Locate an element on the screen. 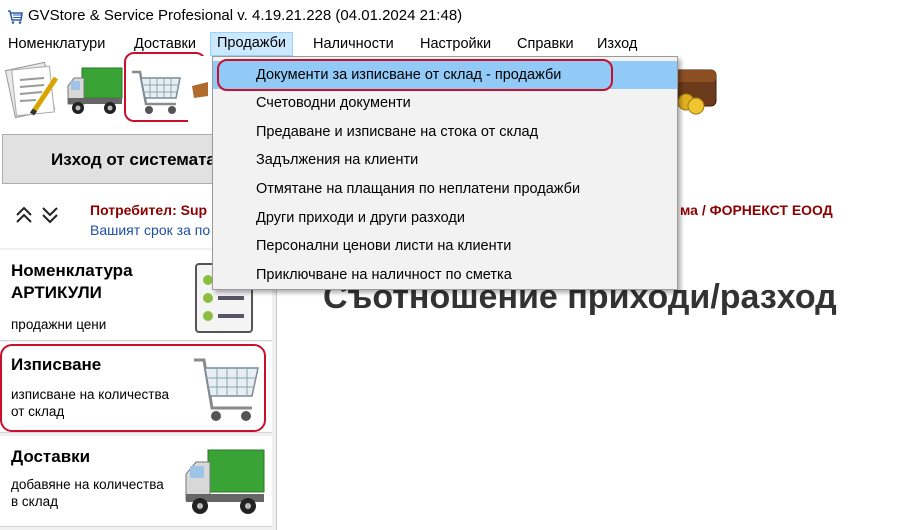 The width and height of the screenshot is (900, 530). card-subtitle-line2: в склад is located at coordinates (34, 501).